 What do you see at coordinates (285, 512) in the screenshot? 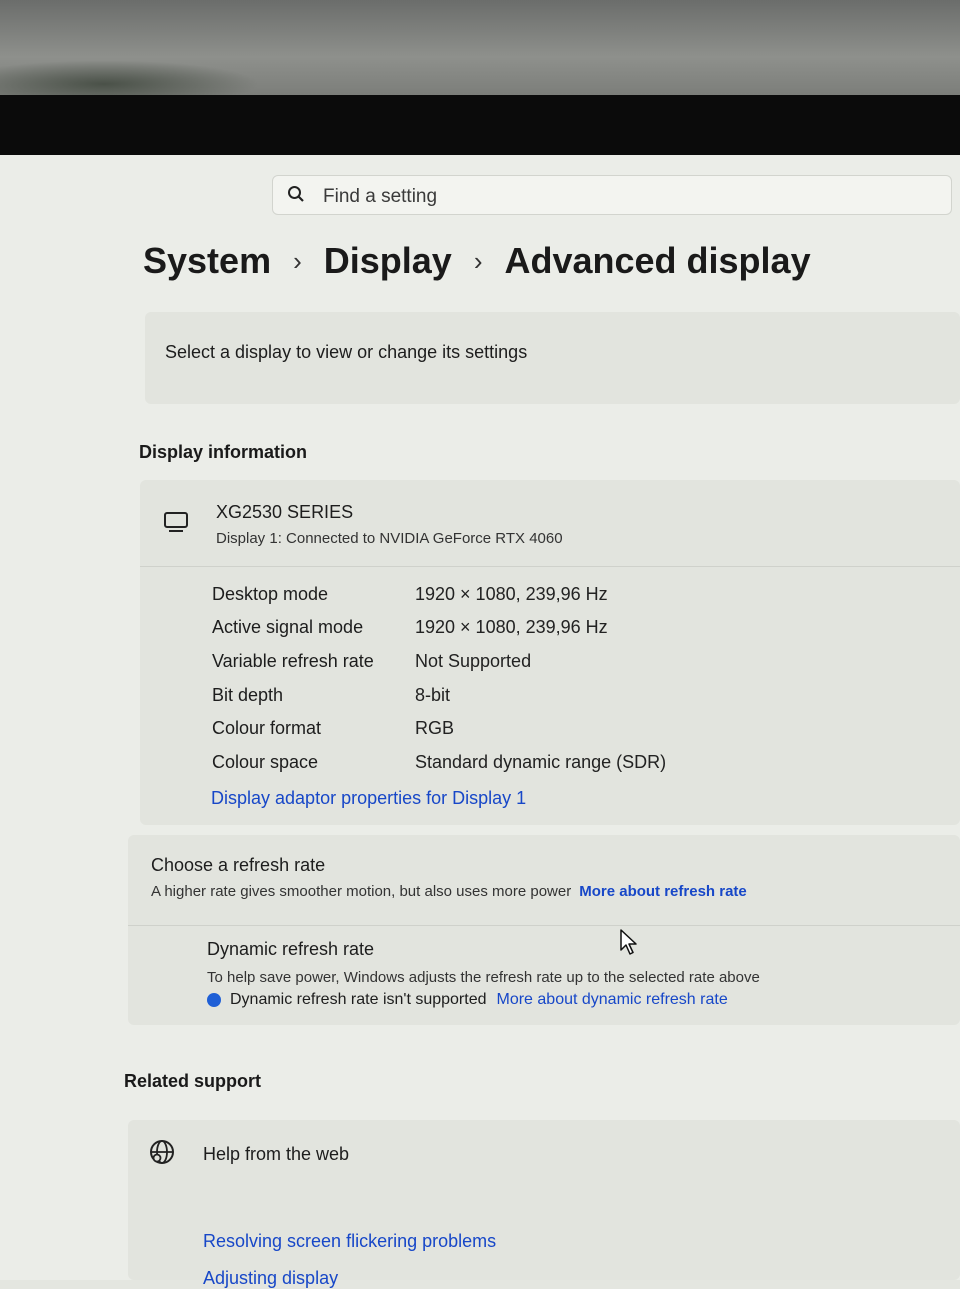
I see `monitor-name: XG2530 SERIES` at bounding box center [285, 512].